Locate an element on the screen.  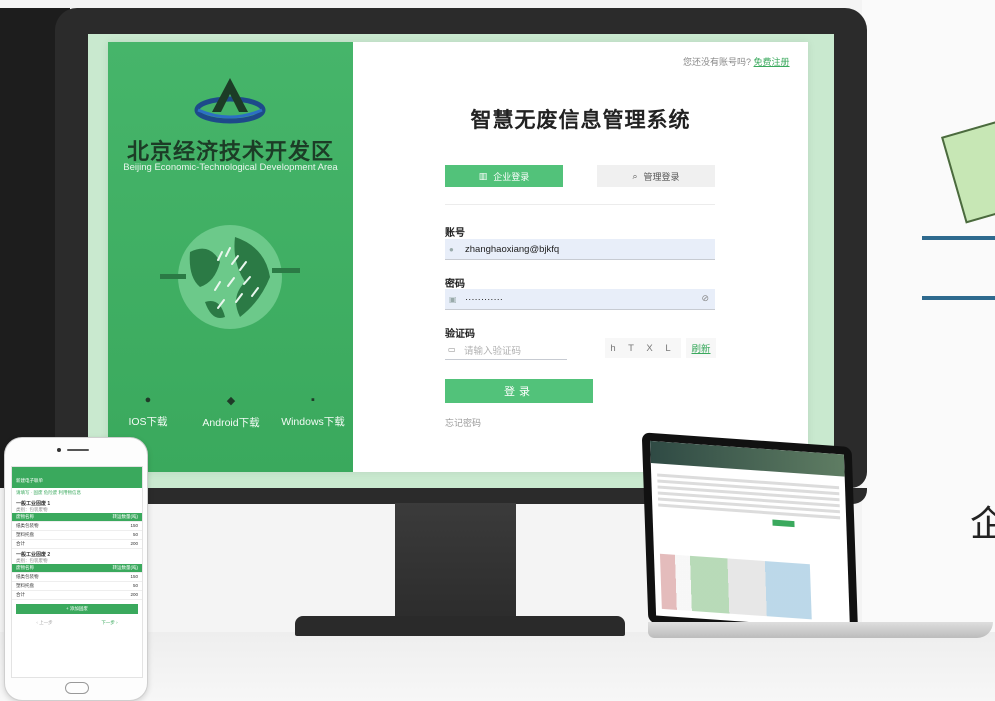
refresh-captcha-link: 刷新 is located at coordinates (701, 348).